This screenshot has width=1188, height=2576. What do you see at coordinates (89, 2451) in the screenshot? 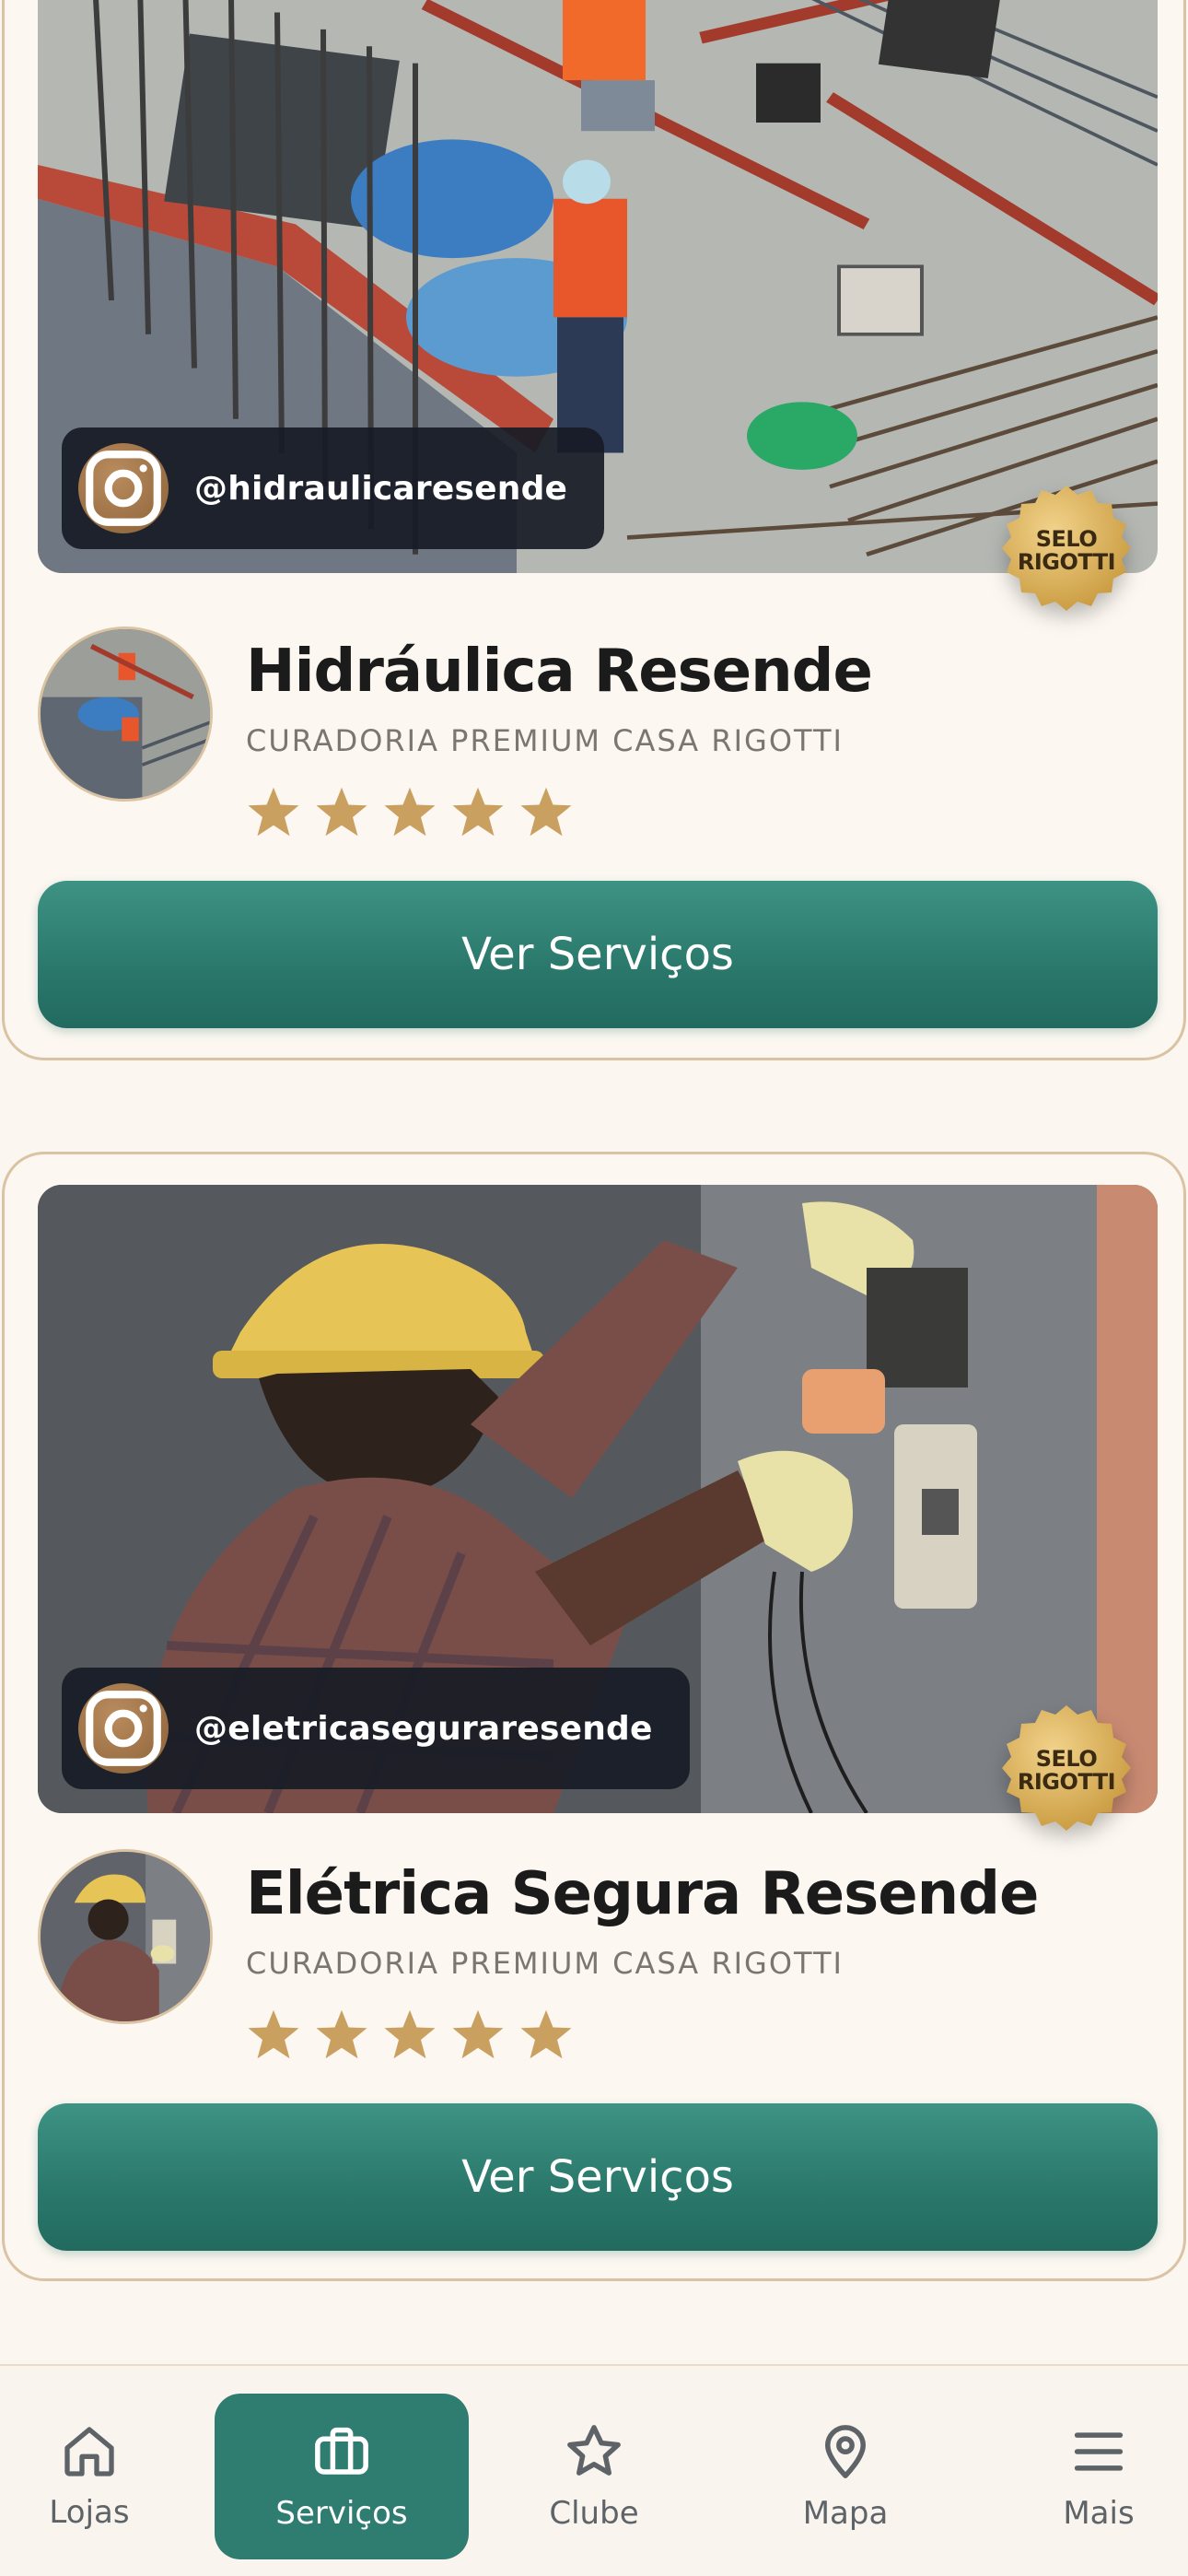
I see `home-icon` at bounding box center [89, 2451].